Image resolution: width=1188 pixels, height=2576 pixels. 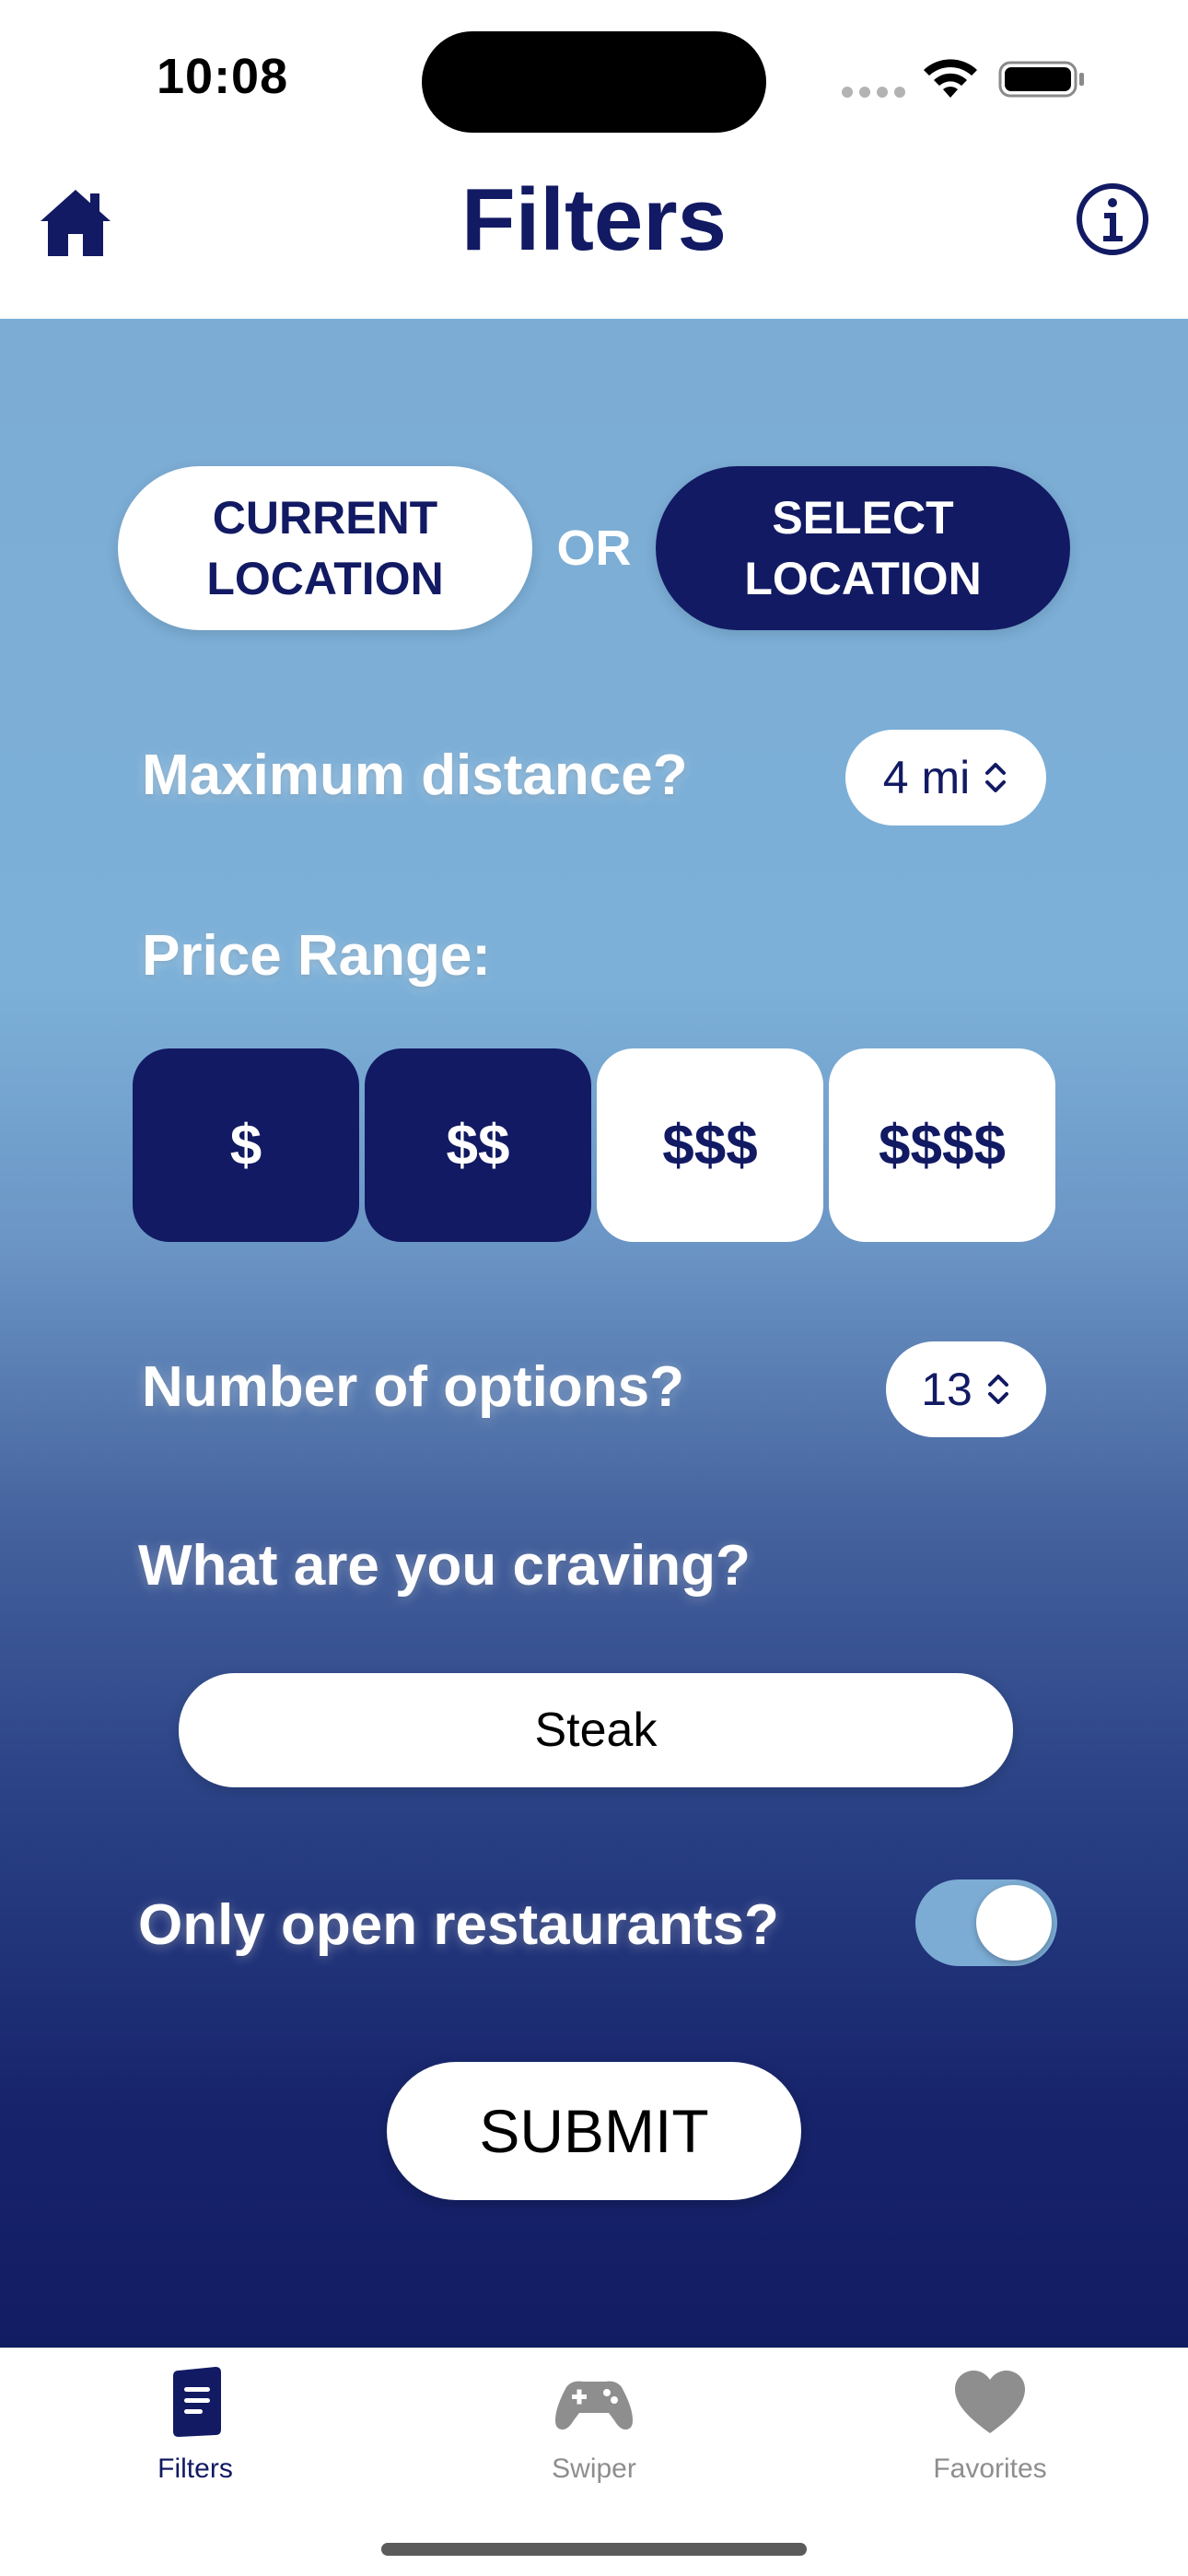 I want to click on navigation-header: Filters, so click(x=594, y=233).